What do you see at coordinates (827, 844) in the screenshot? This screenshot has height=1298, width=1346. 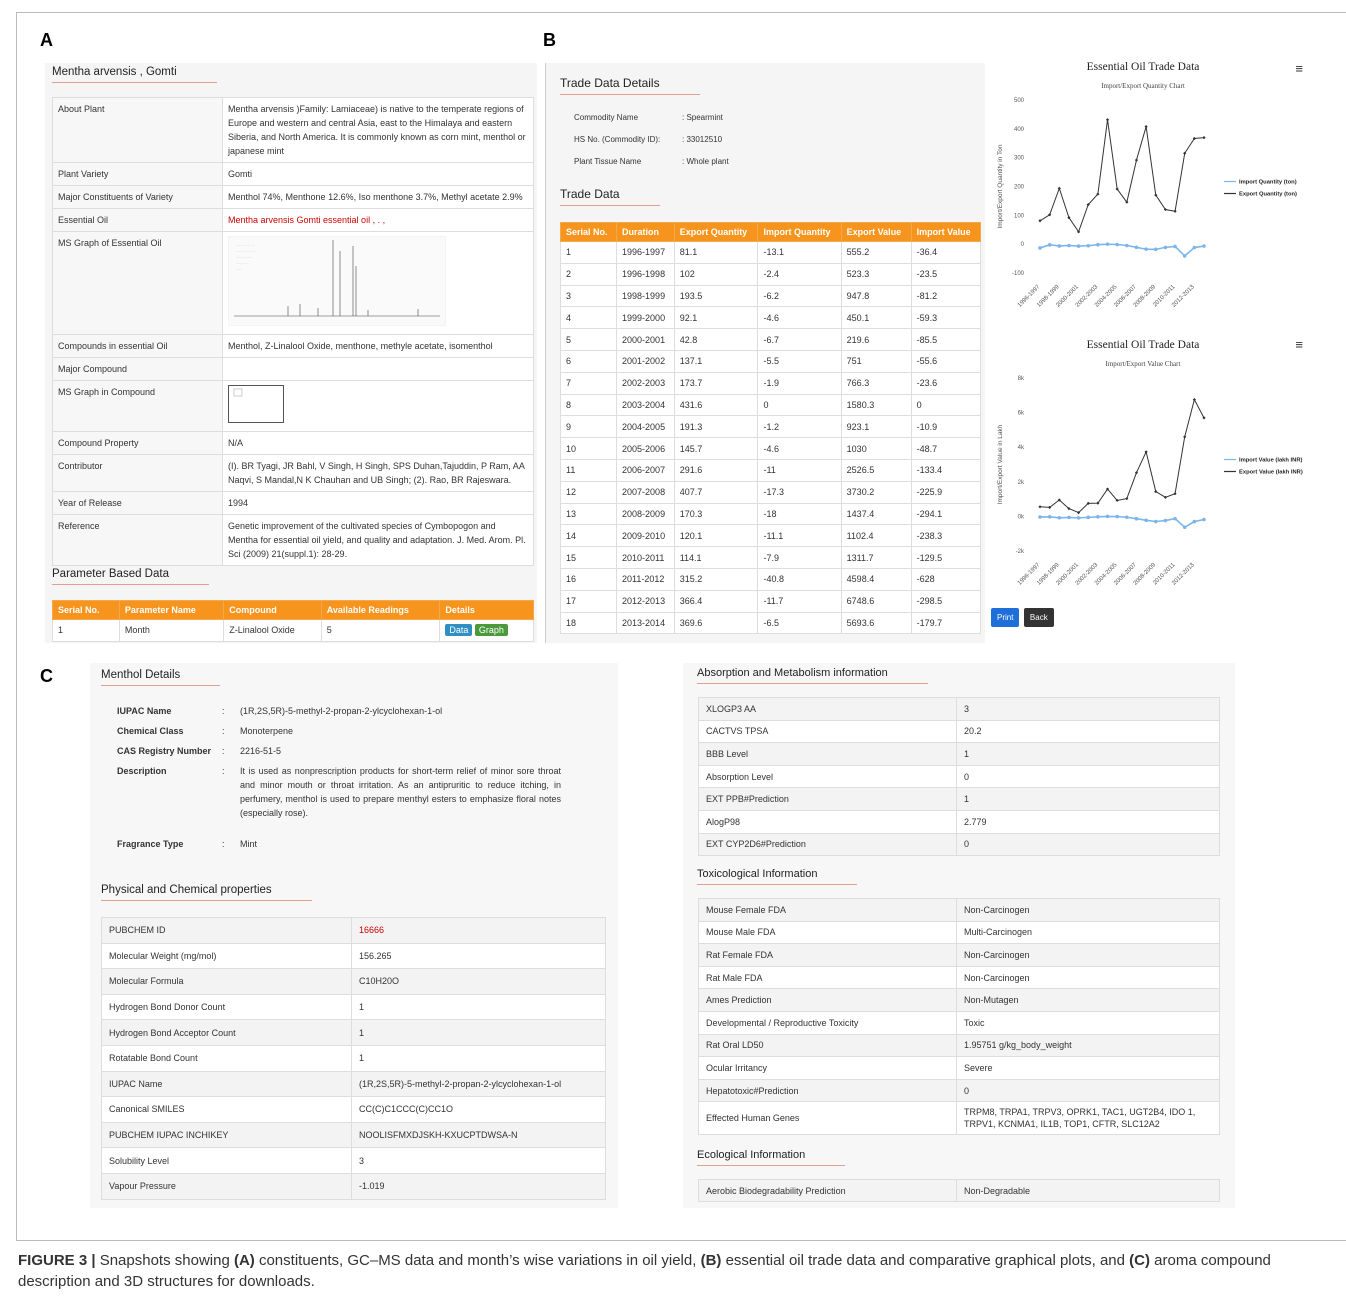 I see `property-key: EXT CYP2D6#Prediction` at bounding box center [827, 844].